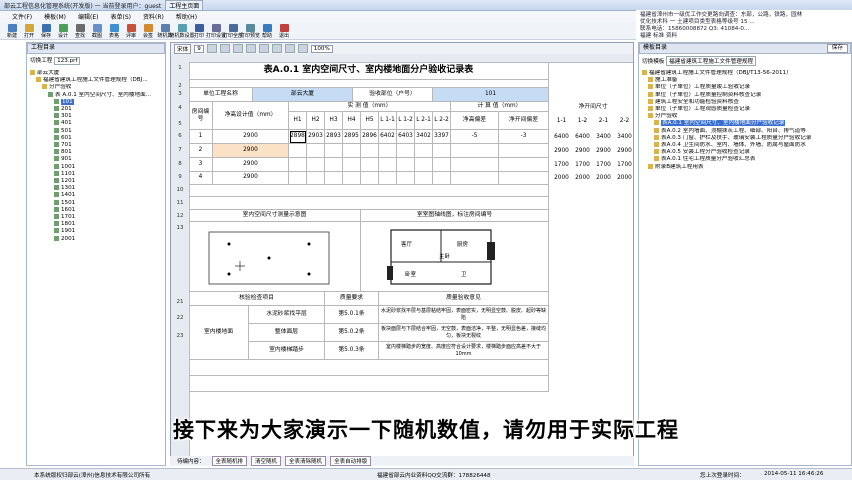 The image size is (852, 480). What do you see at coordinates (80, 30) in the screenshot?
I see `toolbar-button-4: 查找` at bounding box center [80, 30].